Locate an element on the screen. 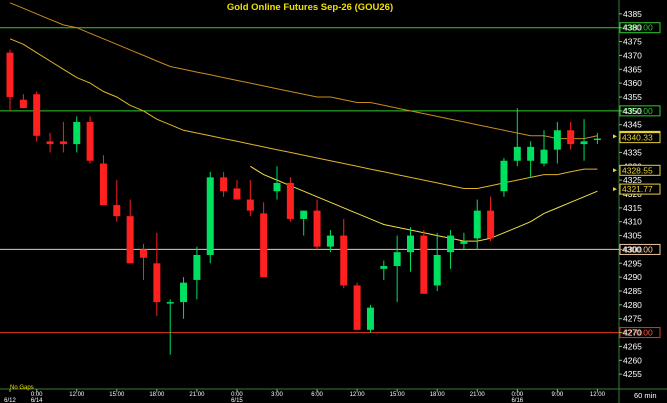 The image size is (667, 403). y-tick-label: 4300 is located at coordinates (632, 249).